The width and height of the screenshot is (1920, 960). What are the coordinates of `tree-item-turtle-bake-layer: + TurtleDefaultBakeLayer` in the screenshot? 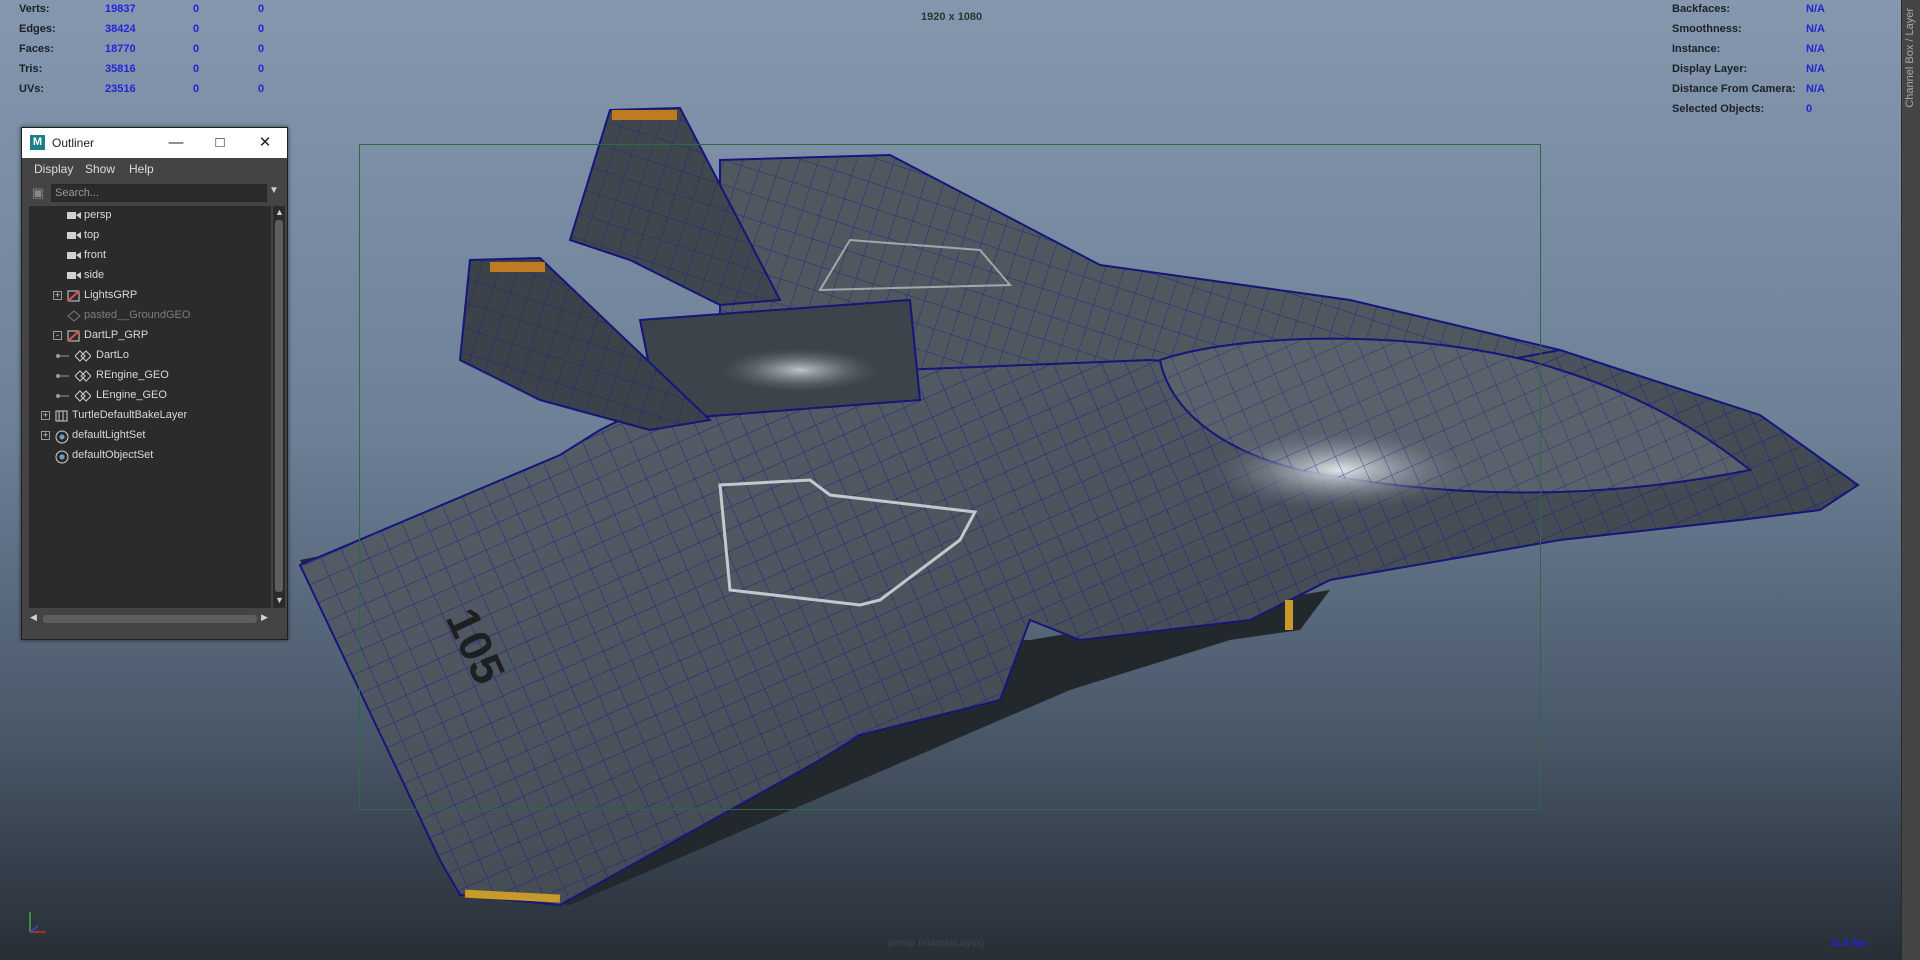 It's located at (150, 416).